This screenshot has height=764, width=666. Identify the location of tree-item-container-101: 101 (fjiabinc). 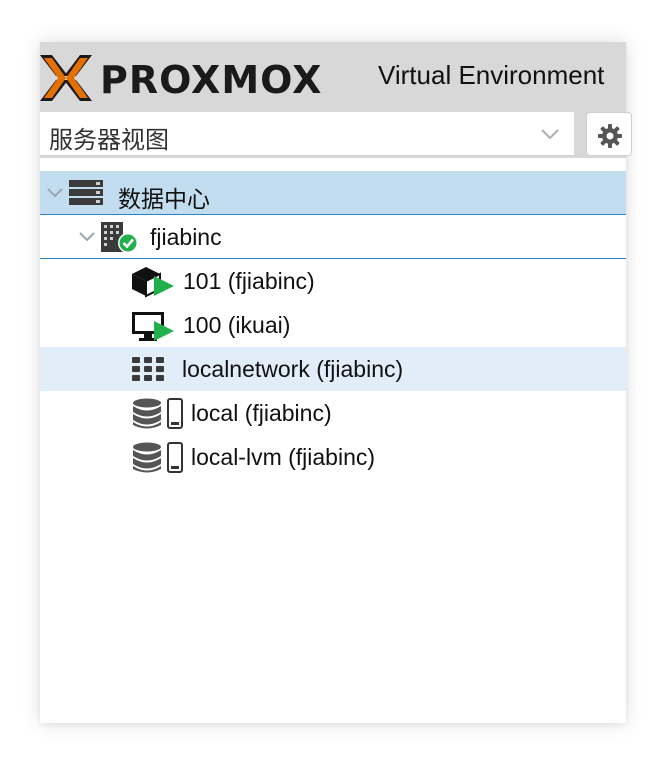
(333, 281).